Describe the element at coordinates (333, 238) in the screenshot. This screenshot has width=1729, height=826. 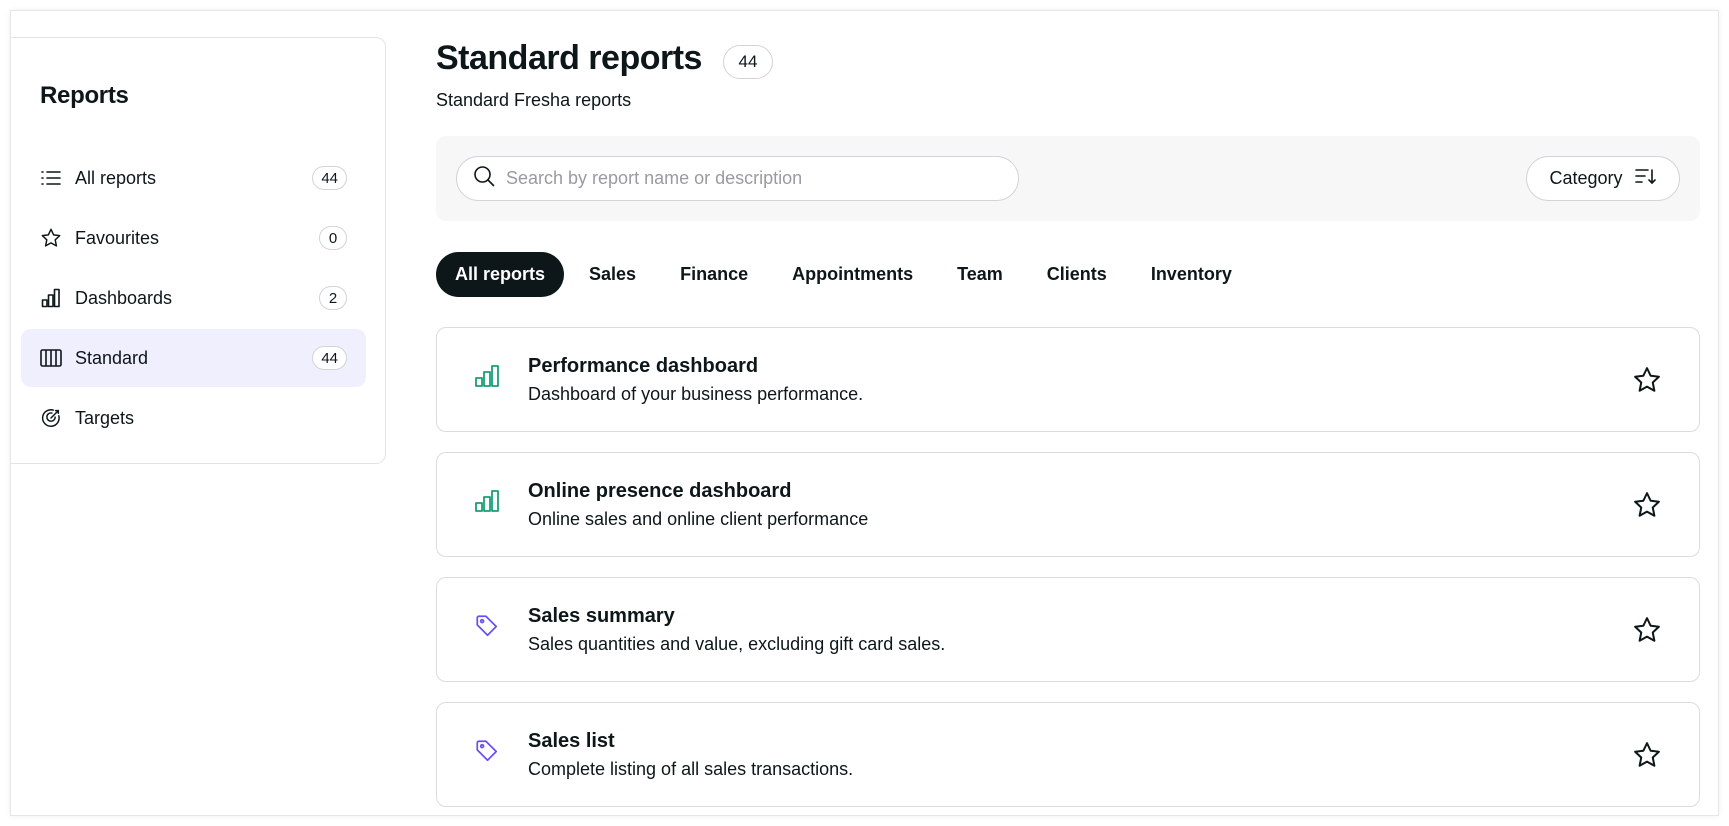
I see `count-badge: 0` at that location.